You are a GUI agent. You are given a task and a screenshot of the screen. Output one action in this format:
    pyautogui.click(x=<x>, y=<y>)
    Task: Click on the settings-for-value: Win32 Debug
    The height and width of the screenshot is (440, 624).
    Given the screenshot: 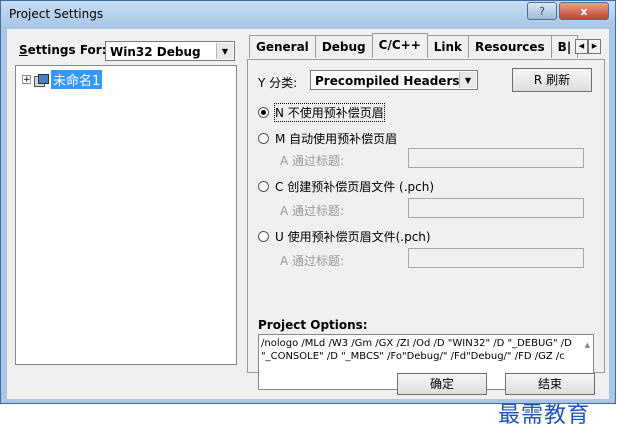 What is the action you would take?
    pyautogui.click(x=155, y=52)
    